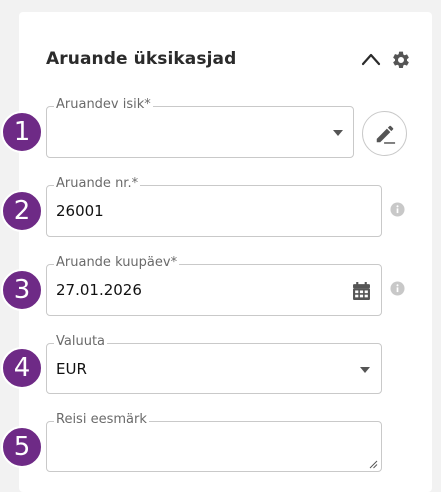 This screenshot has height=492, width=441. I want to click on resize-handle-icon, so click(373, 464).